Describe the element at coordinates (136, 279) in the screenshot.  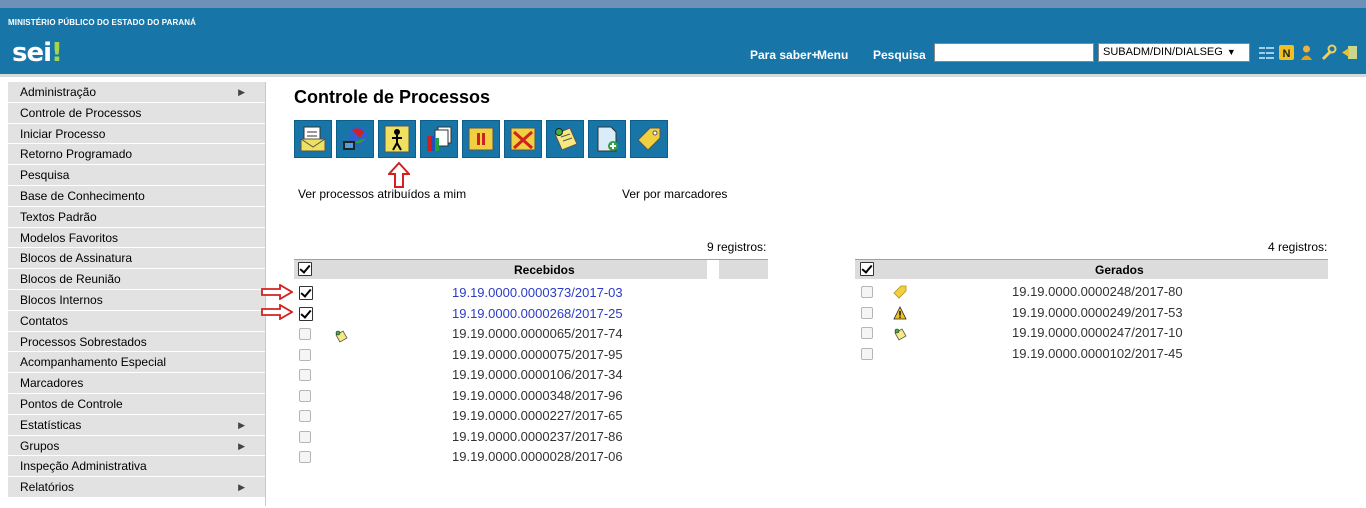
I see `sidebar-item-blocos-reuniao: Blocos de Reunião` at that location.